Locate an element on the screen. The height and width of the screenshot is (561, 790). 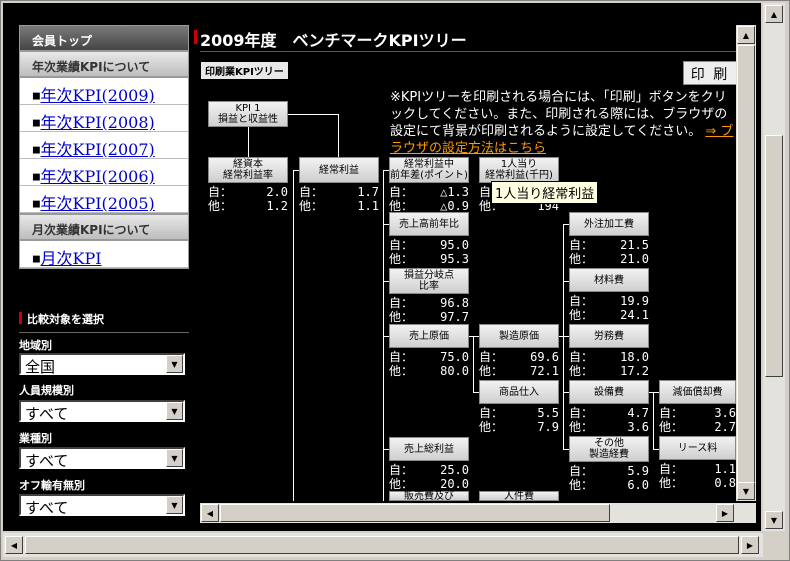
industry-value: すべて is located at coordinates (47, 461).